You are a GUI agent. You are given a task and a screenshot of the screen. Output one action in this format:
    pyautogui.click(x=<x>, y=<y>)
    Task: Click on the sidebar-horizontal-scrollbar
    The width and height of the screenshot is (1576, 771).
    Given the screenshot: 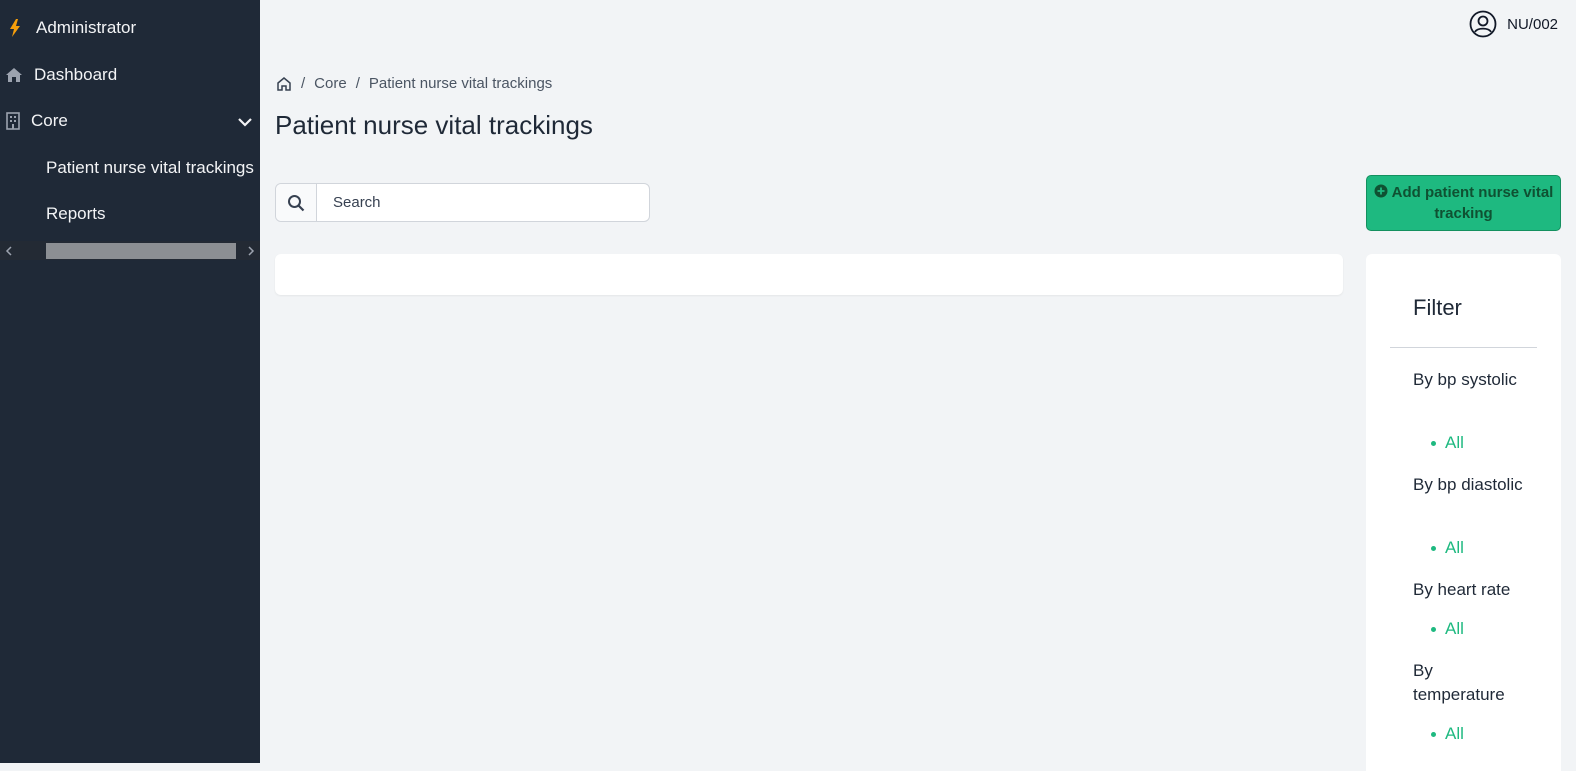 What is the action you would take?
    pyautogui.click(x=130, y=250)
    